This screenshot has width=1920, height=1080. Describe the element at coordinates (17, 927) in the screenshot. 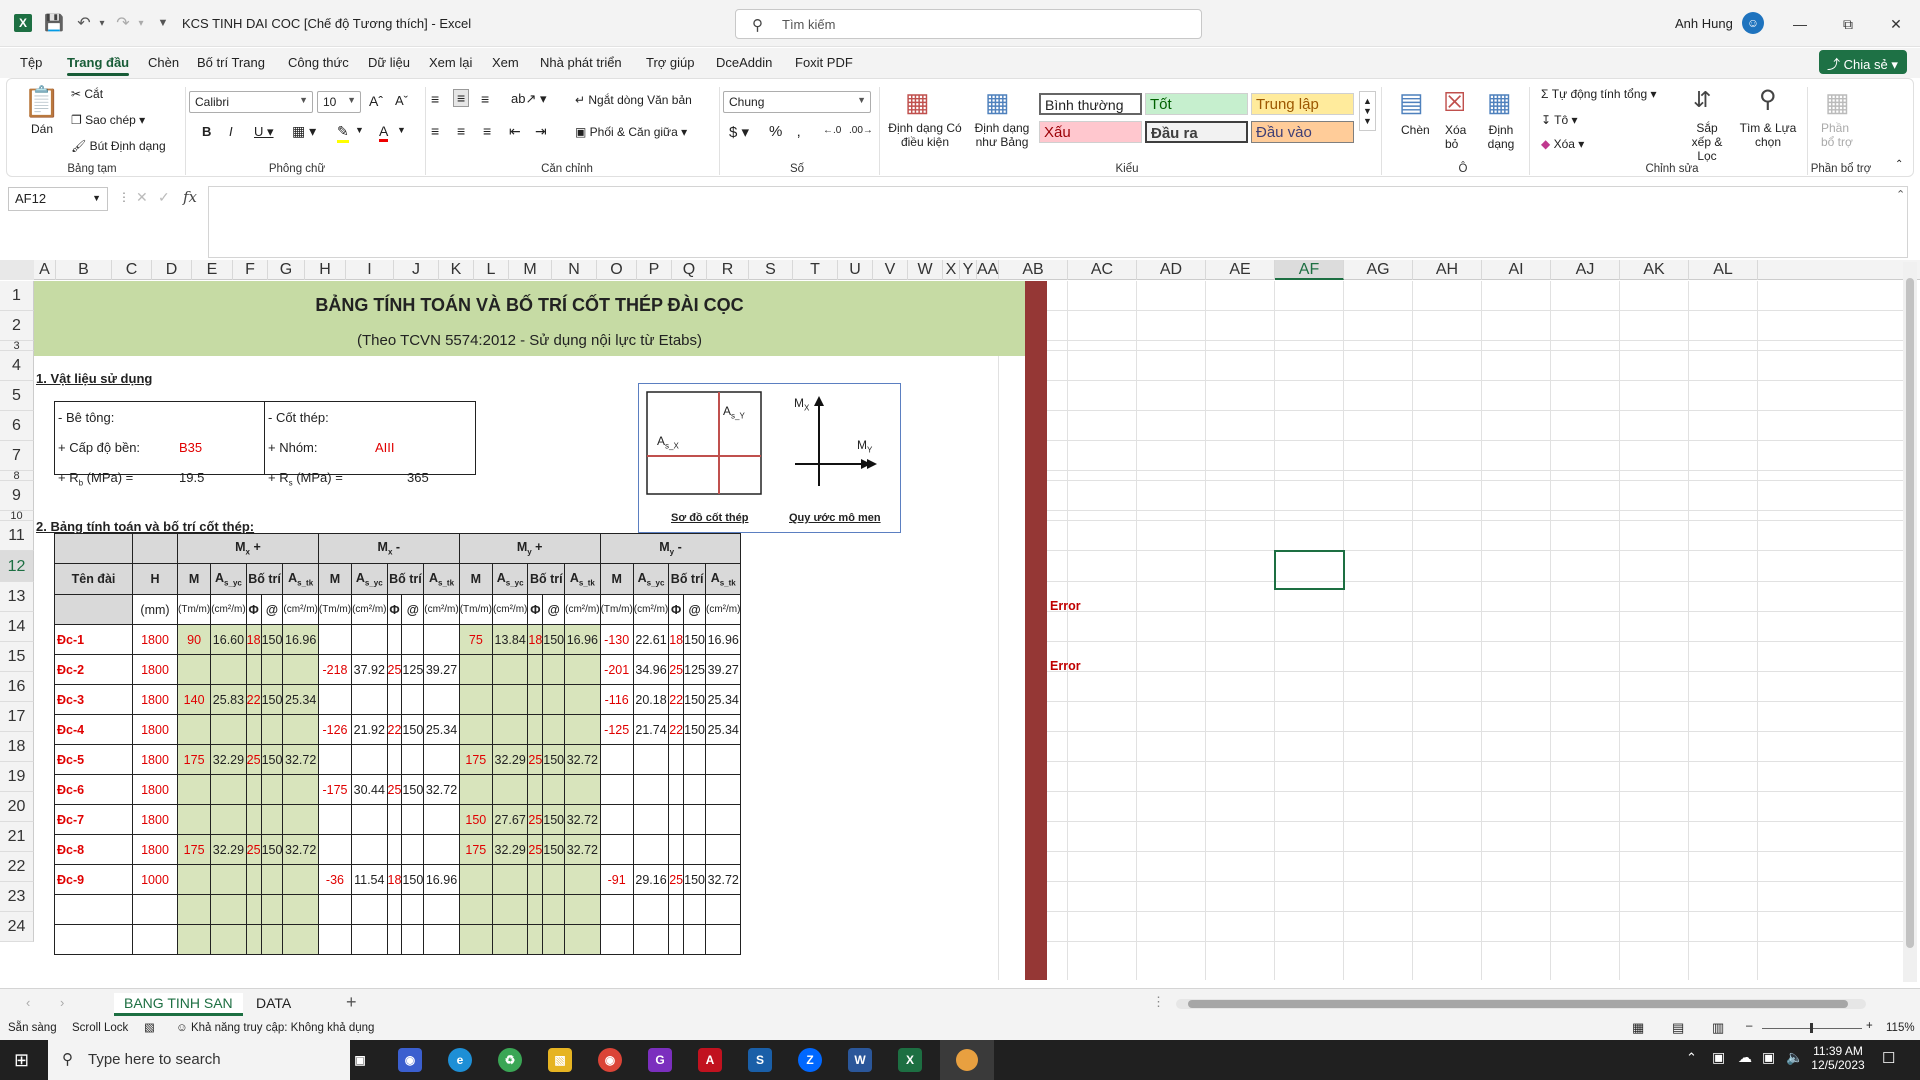

I see `row-header-24: 24` at that location.